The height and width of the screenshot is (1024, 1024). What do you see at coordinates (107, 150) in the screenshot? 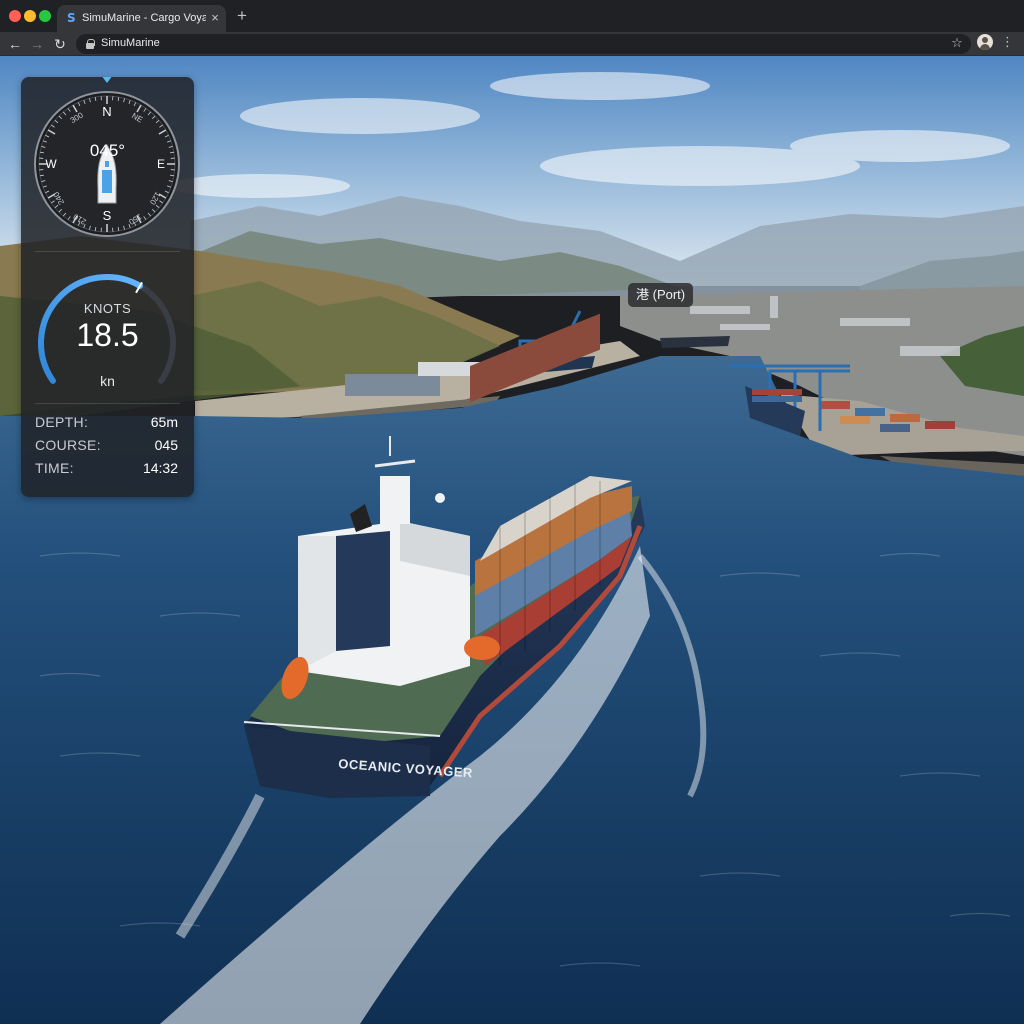
I see `heading-readout: 045°` at bounding box center [107, 150].